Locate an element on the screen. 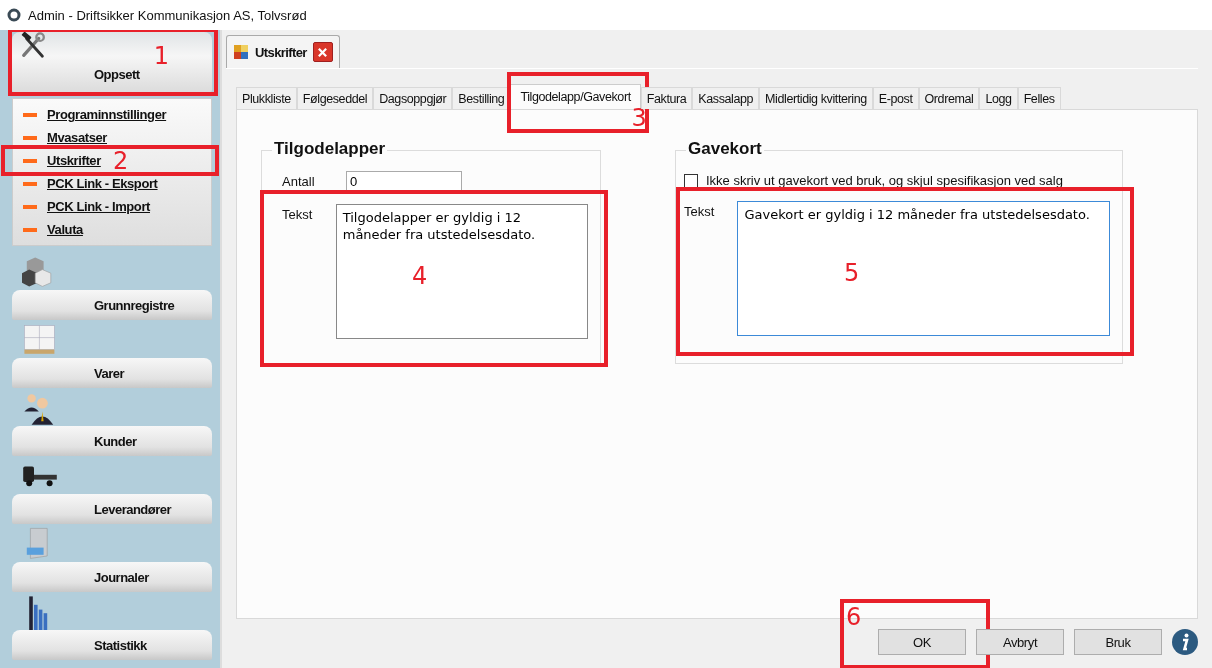 This screenshot has width=1212, height=668. sidebar-section-button: Leverandører is located at coordinates (112, 509).